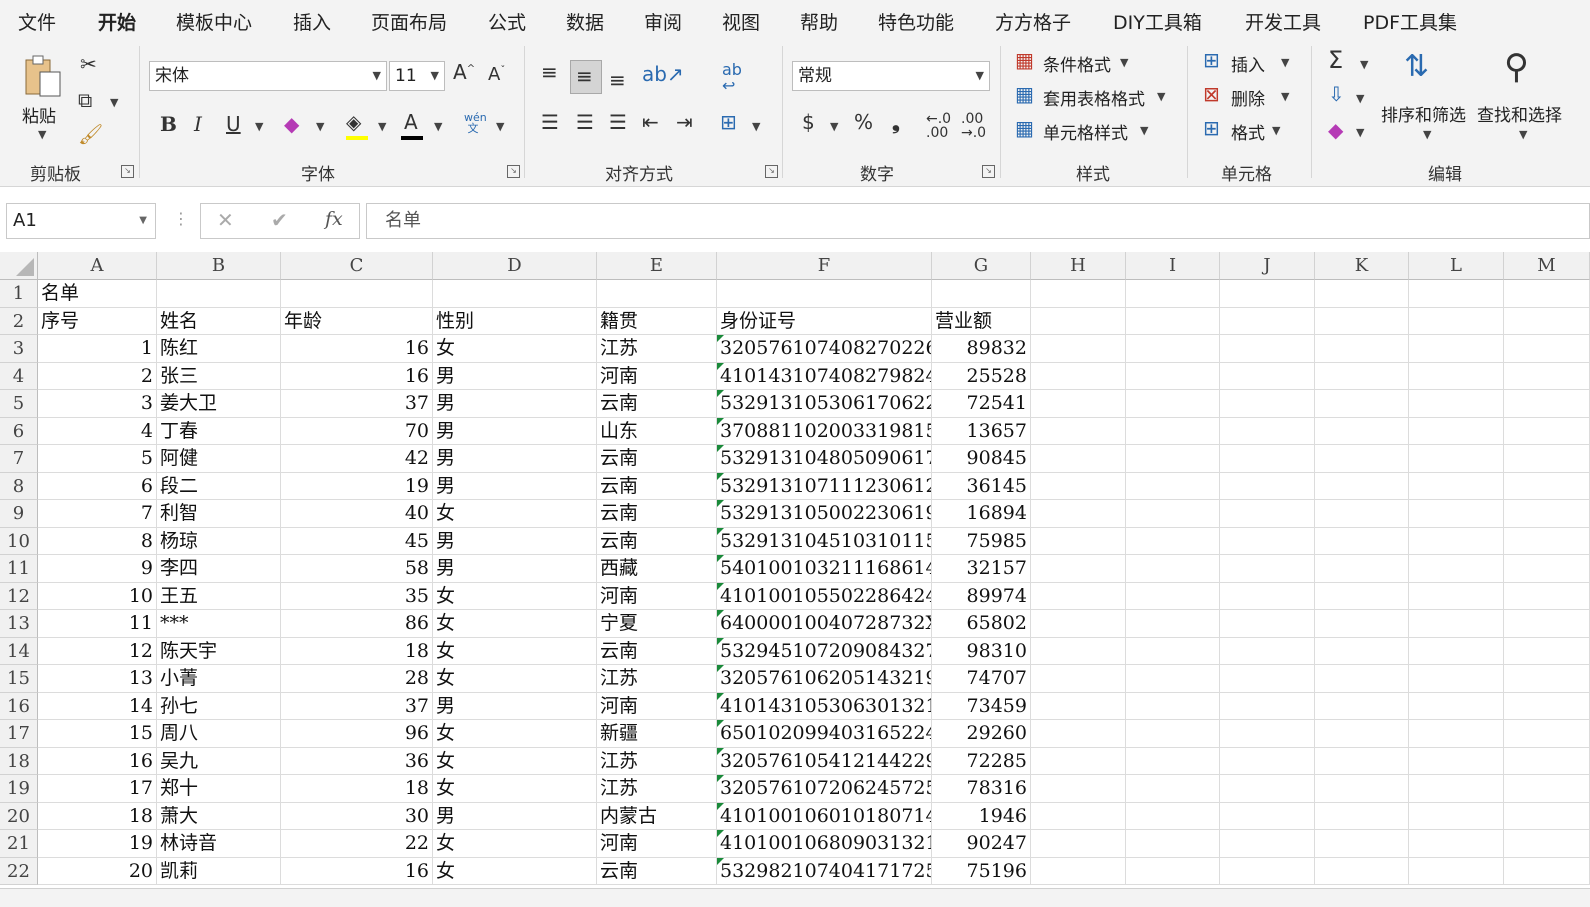 The image size is (1590, 907). What do you see at coordinates (357, 816) in the screenshot?
I see `cell-C20: 30` at bounding box center [357, 816].